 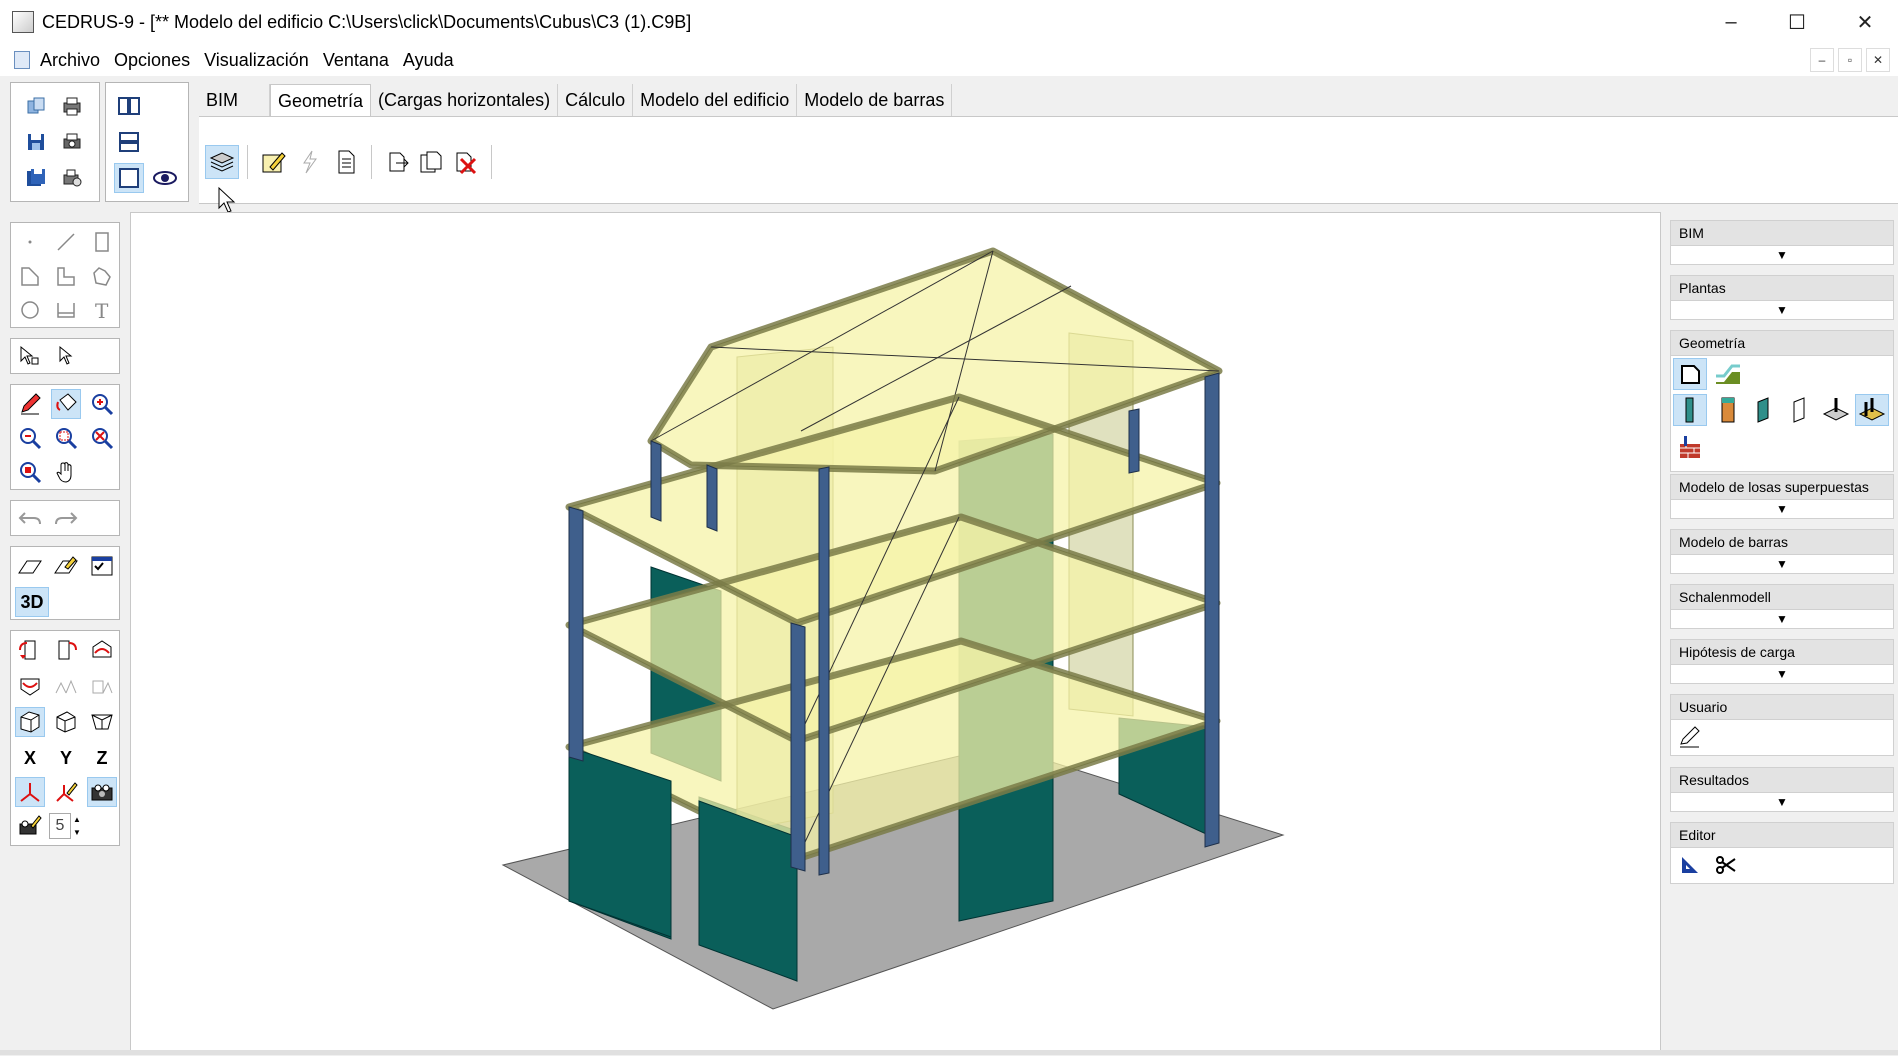 I want to click on section-header: Hipótesis de carga, so click(x=1782, y=652).